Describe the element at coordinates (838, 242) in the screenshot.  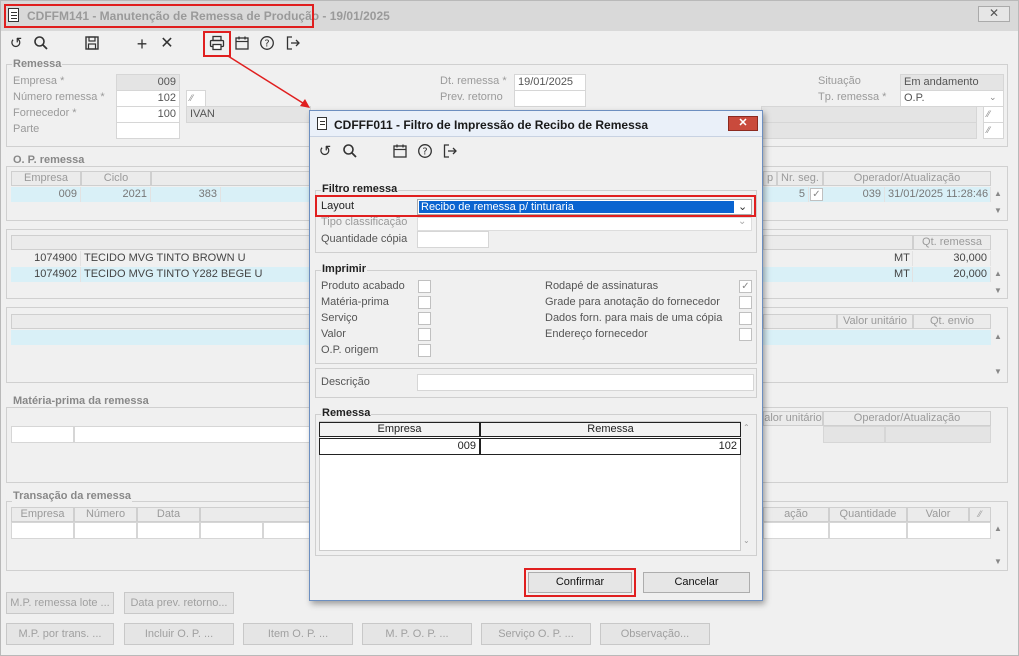
I see `items-header-right` at that location.